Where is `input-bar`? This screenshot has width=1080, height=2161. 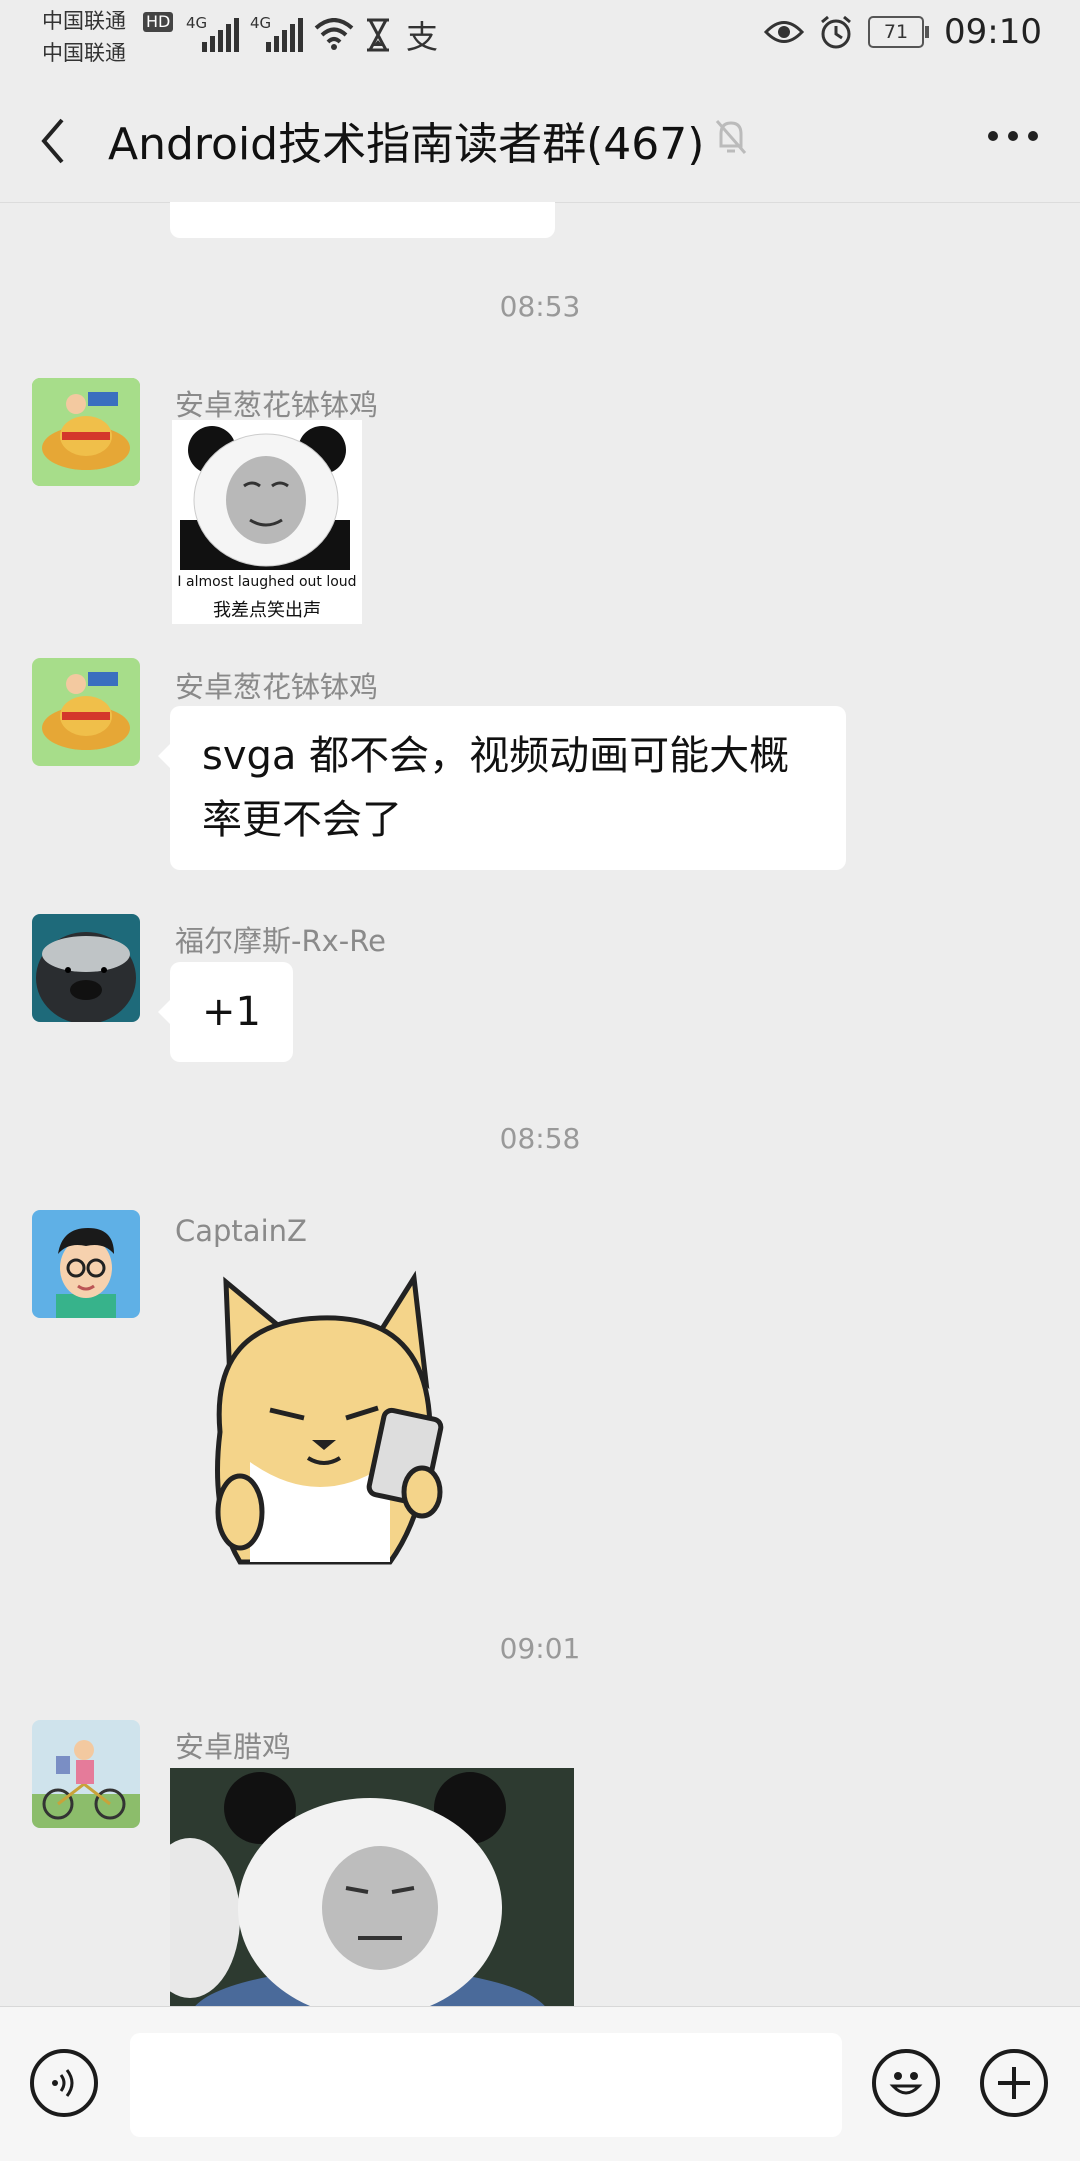 input-bar is located at coordinates (540, 2083).